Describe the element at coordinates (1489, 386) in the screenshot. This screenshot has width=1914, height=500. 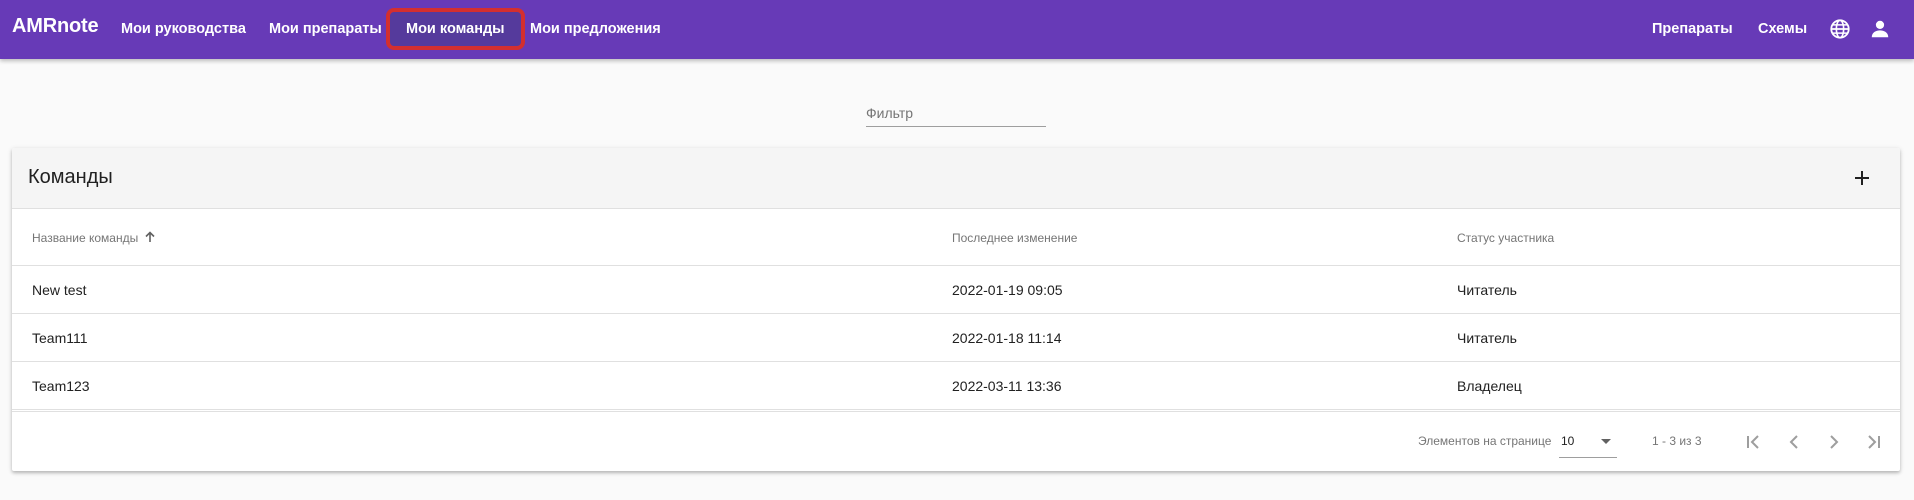
I see `cell-member-status: Владелец` at that location.